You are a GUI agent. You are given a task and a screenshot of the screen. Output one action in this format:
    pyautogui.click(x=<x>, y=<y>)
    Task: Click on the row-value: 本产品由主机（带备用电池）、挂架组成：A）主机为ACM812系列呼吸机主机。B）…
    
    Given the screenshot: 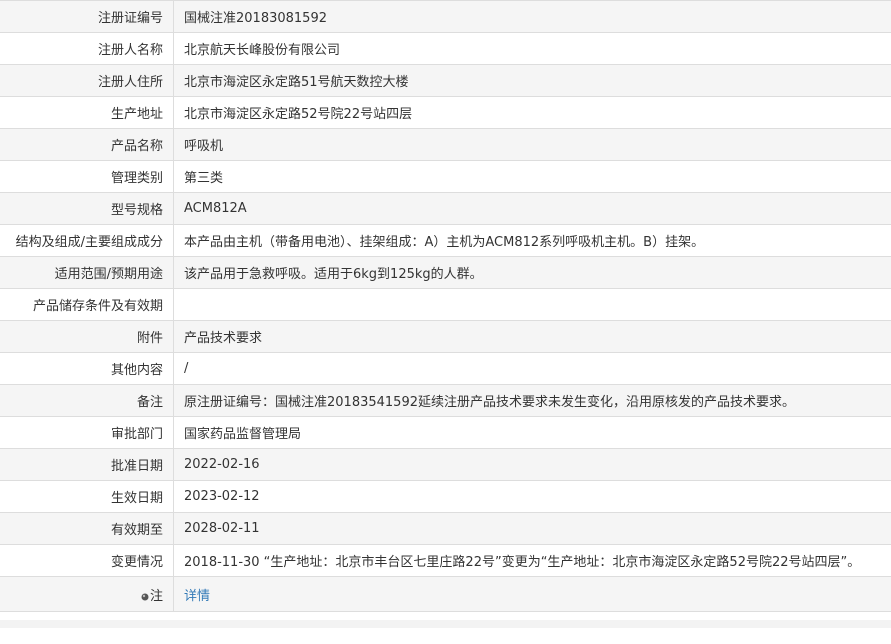 What is the action you would take?
    pyautogui.click(x=444, y=242)
    